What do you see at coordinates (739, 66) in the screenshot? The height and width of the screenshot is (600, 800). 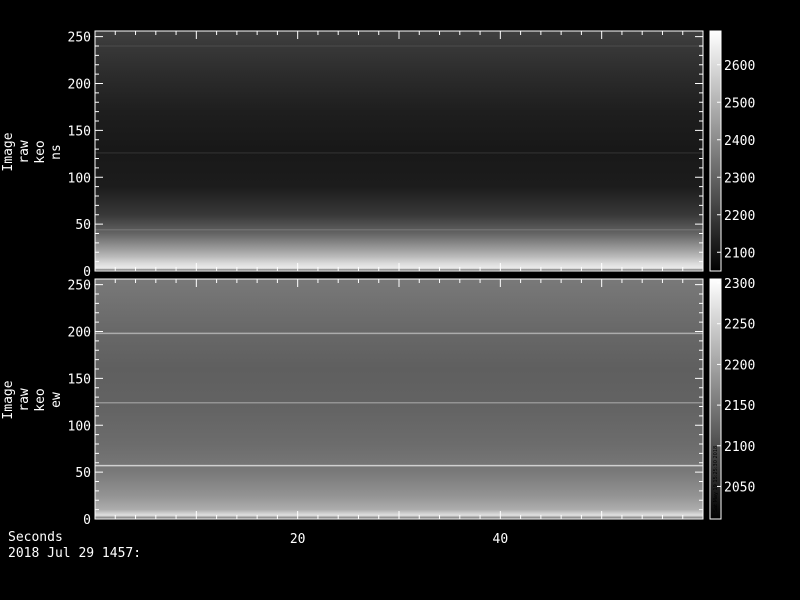 I see `colorbar-tick-label: 2600` at bounding box center [739, 66].